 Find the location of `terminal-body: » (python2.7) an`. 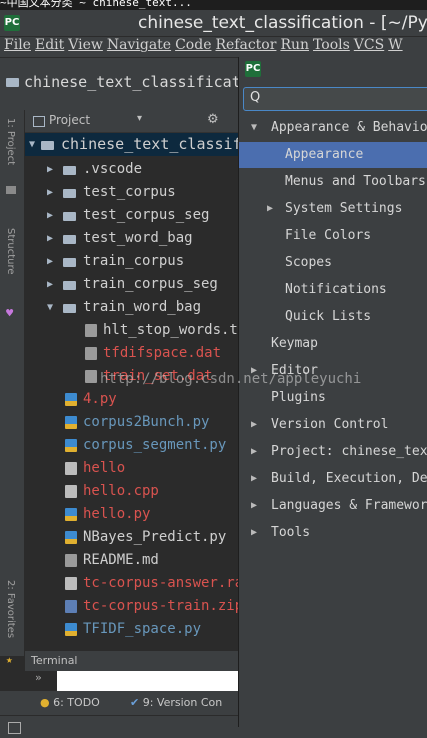

terminal-body: » (python2.7) an is located at coordinates (132, 681).